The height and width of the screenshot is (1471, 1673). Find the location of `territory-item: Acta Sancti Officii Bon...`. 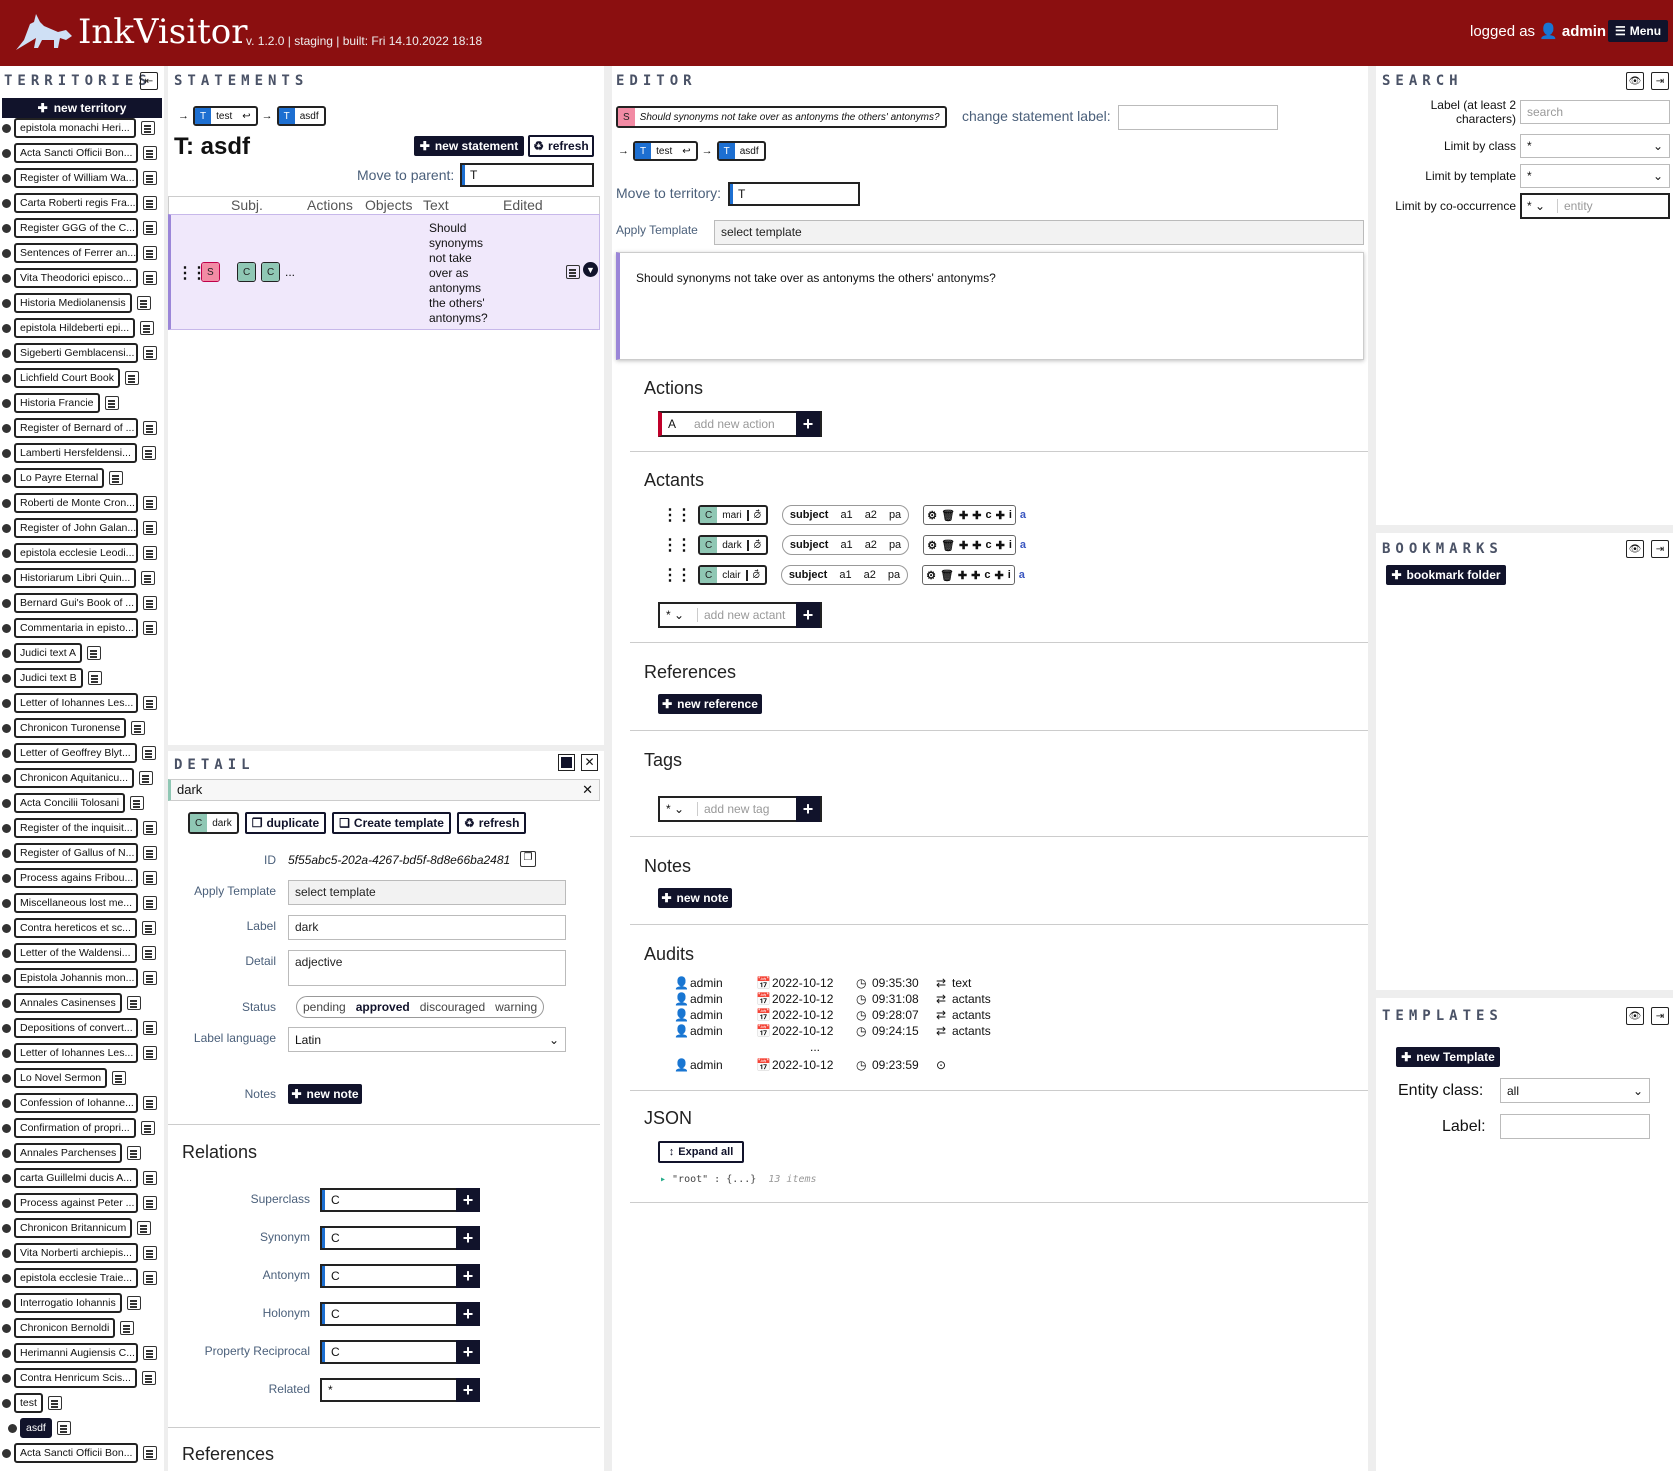

territory-item: Acta Sancti Officii Bon... is located at coordinates (78, 153).